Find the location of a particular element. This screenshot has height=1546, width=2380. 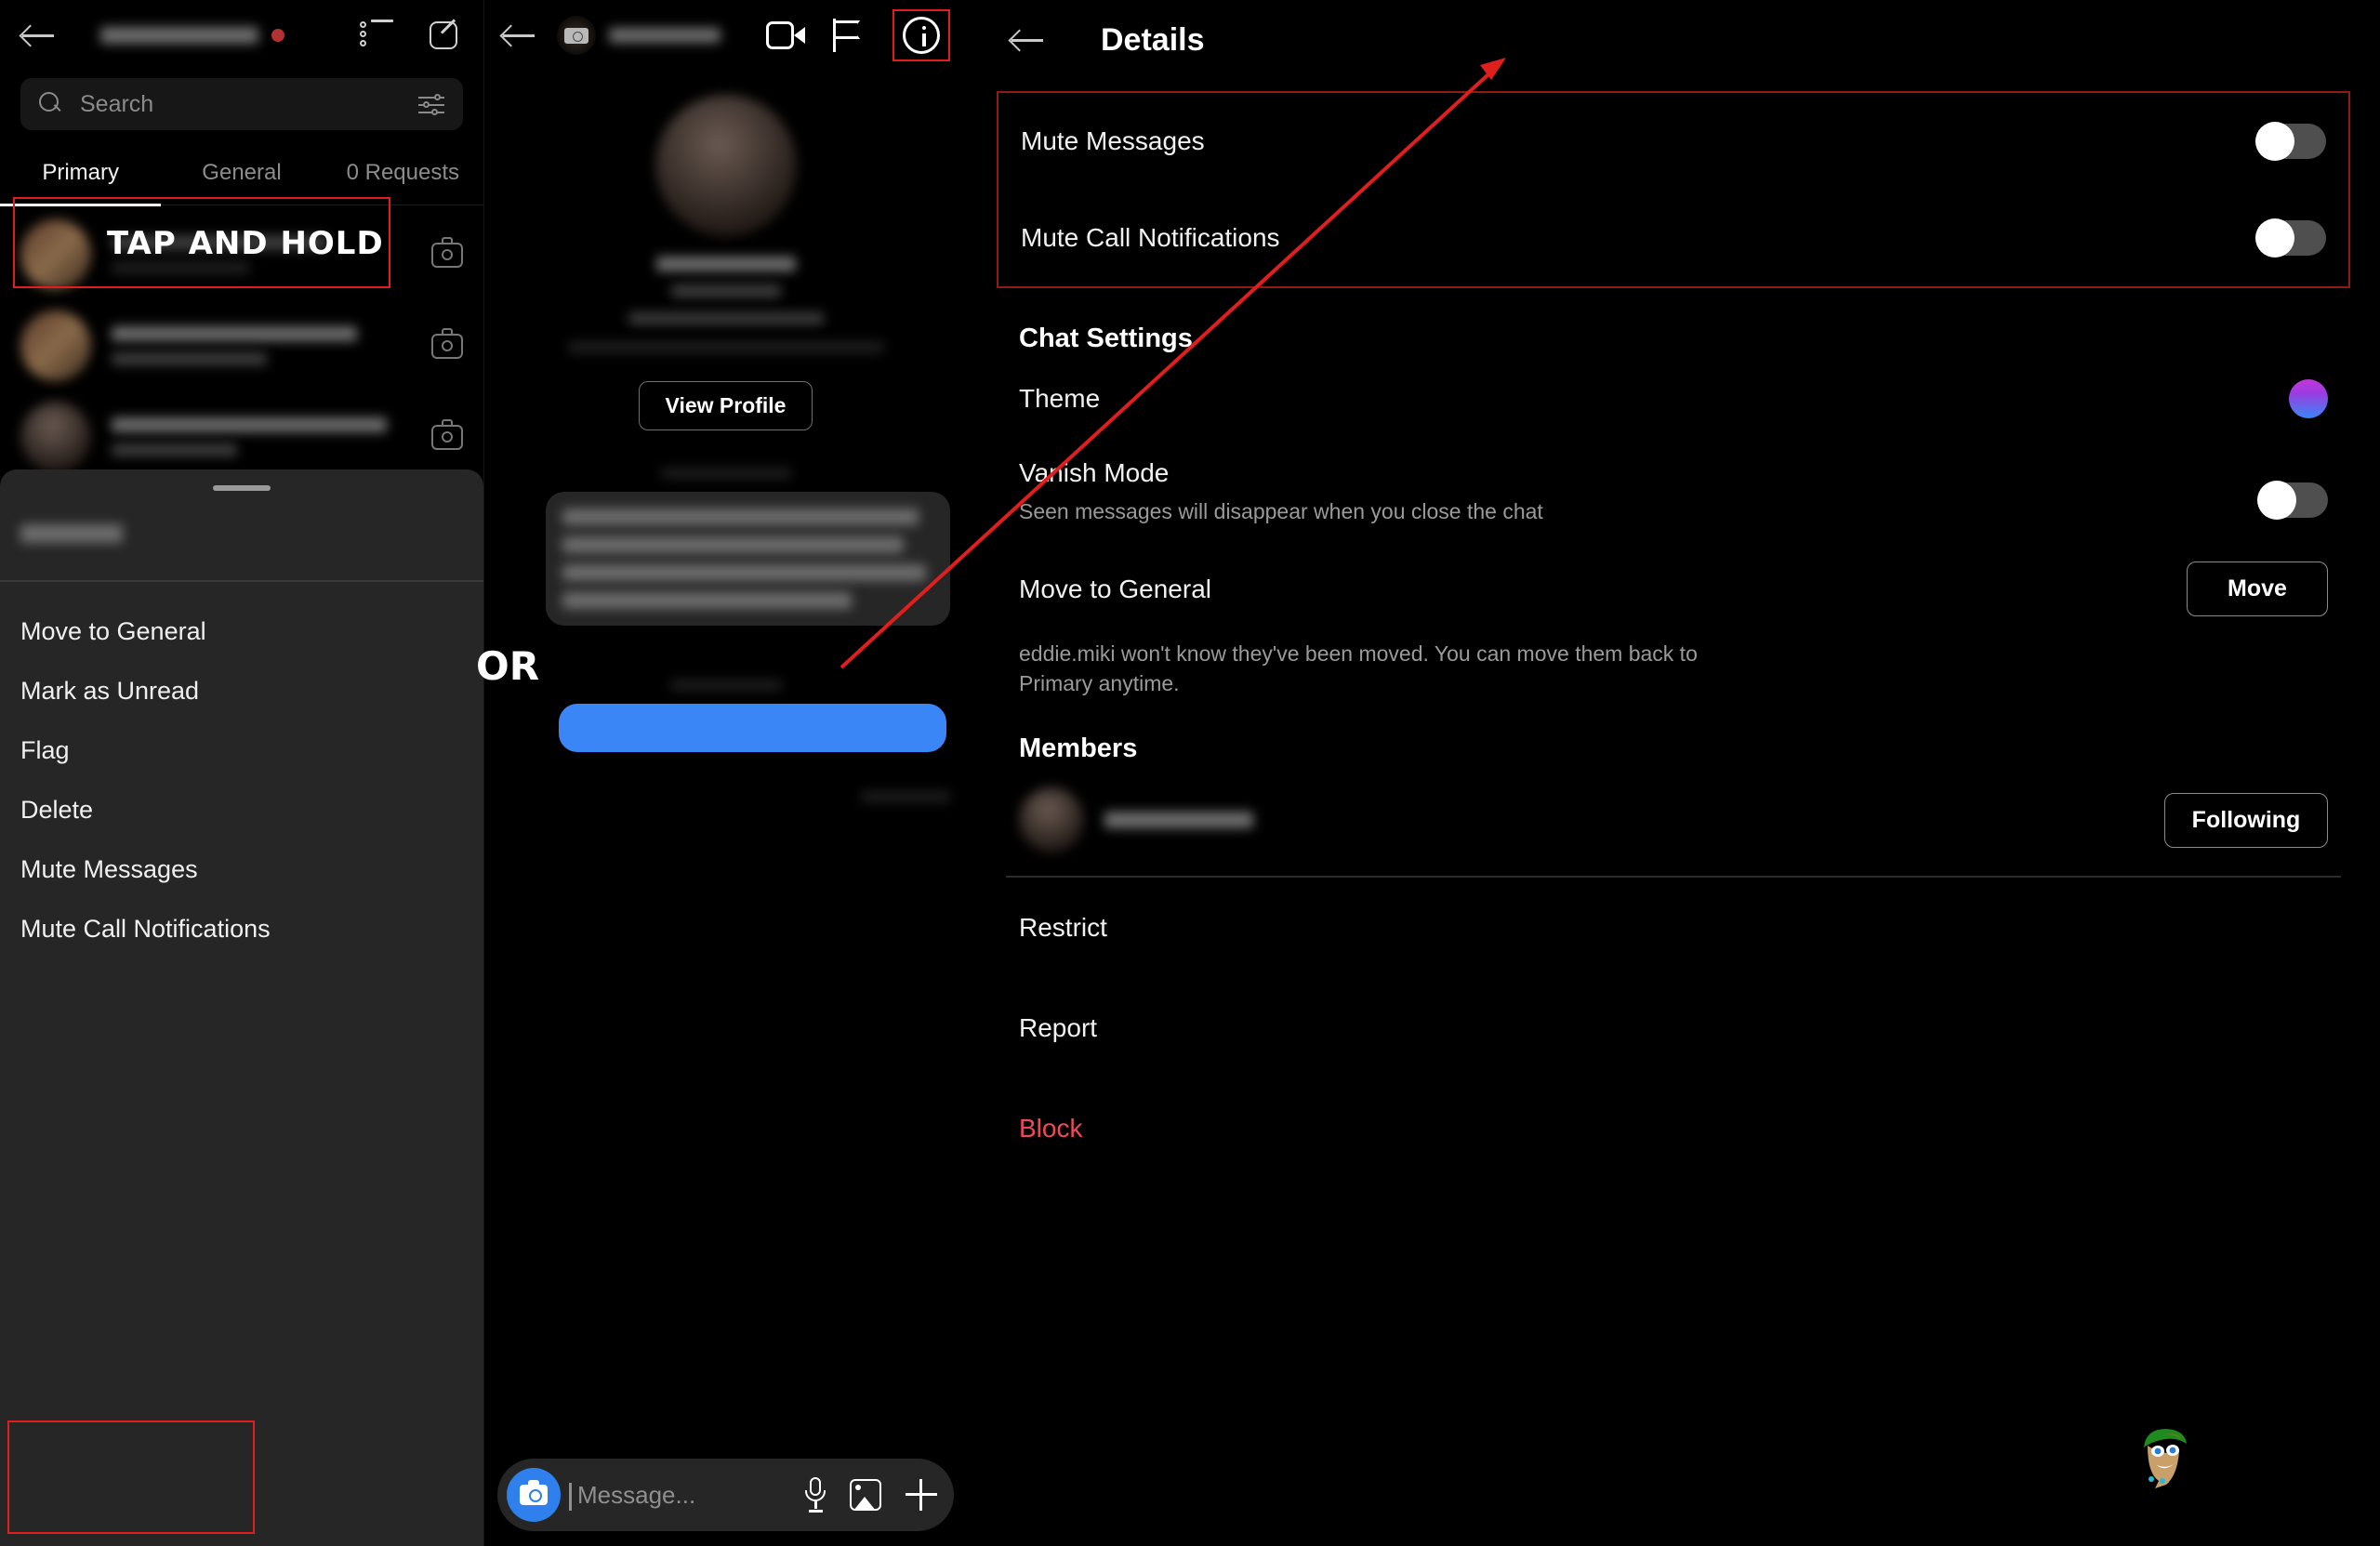

action-report: Report is located at coordinates (1673, 1028).